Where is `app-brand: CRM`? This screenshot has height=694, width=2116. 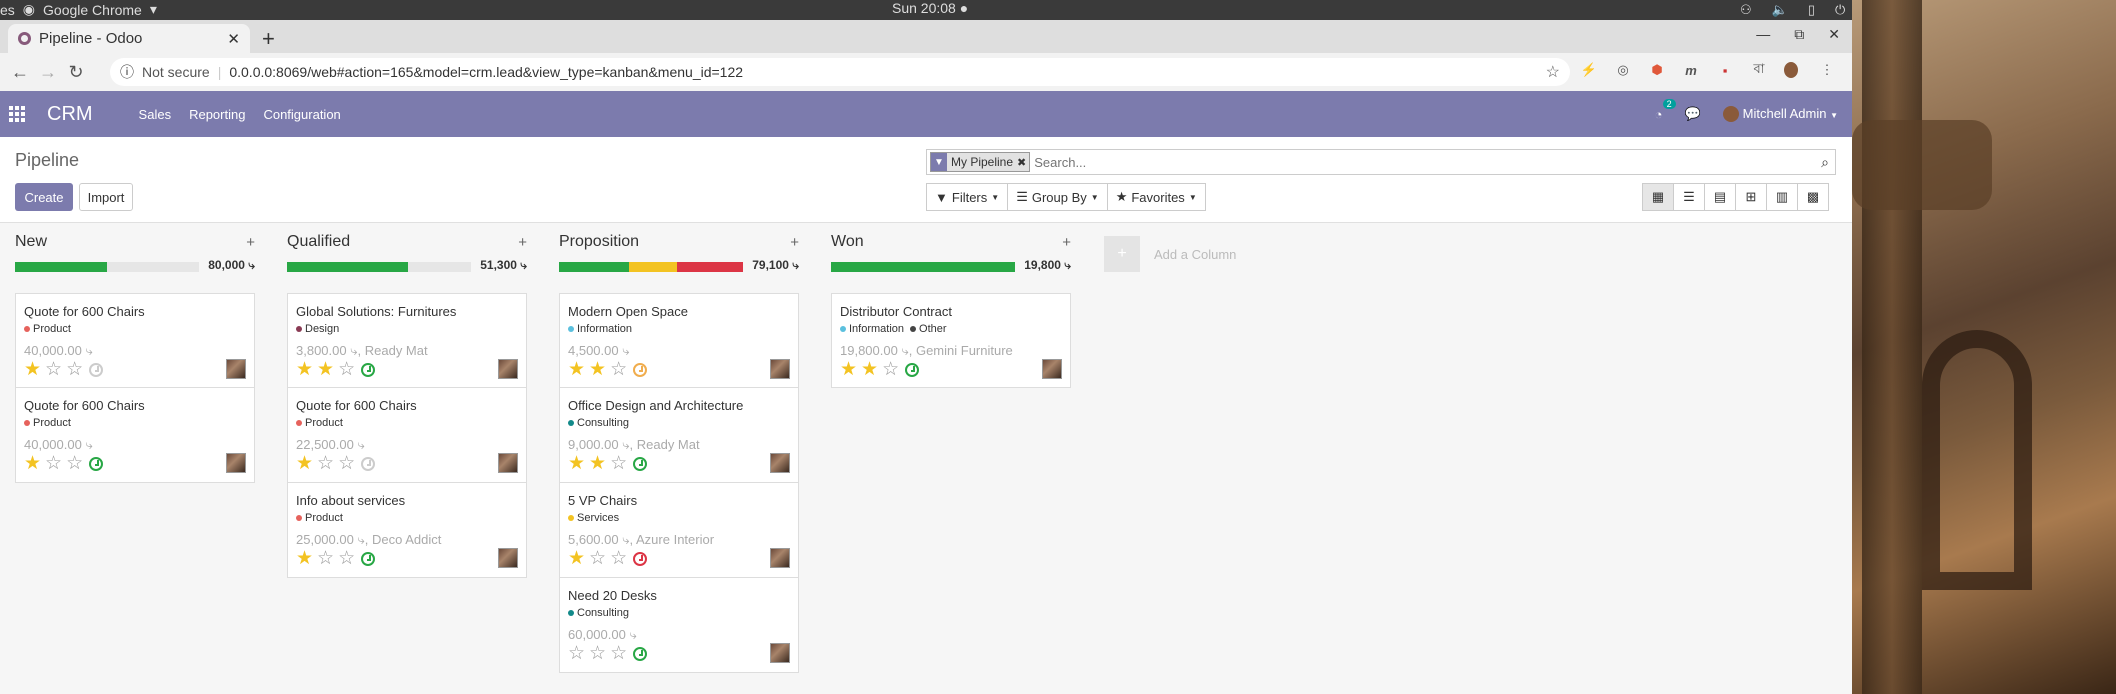
app-brand: CRM is located at coordinates (70, 114).